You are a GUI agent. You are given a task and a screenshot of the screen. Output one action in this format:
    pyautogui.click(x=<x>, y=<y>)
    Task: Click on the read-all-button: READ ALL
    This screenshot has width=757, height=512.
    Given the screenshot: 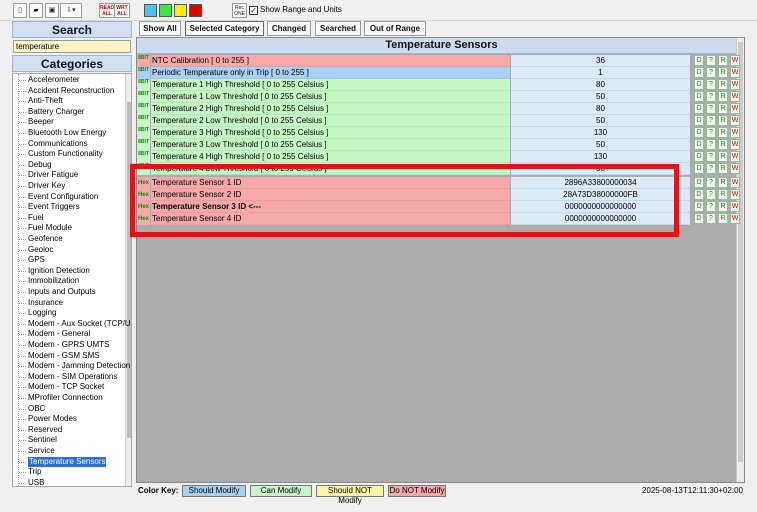 What is the action you would take?
    pyautogui.click(x=107, y=10)
    